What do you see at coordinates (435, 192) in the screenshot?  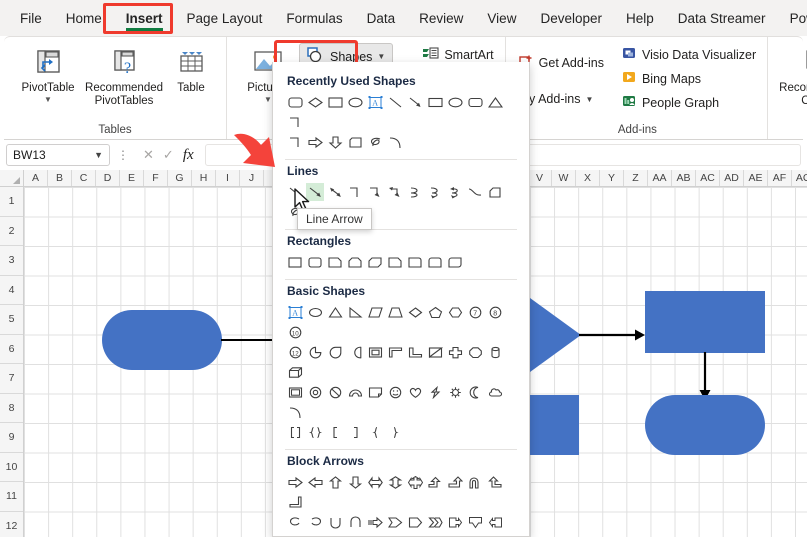 I see `shape-curved-arrow` at bounding box center [435, 192].